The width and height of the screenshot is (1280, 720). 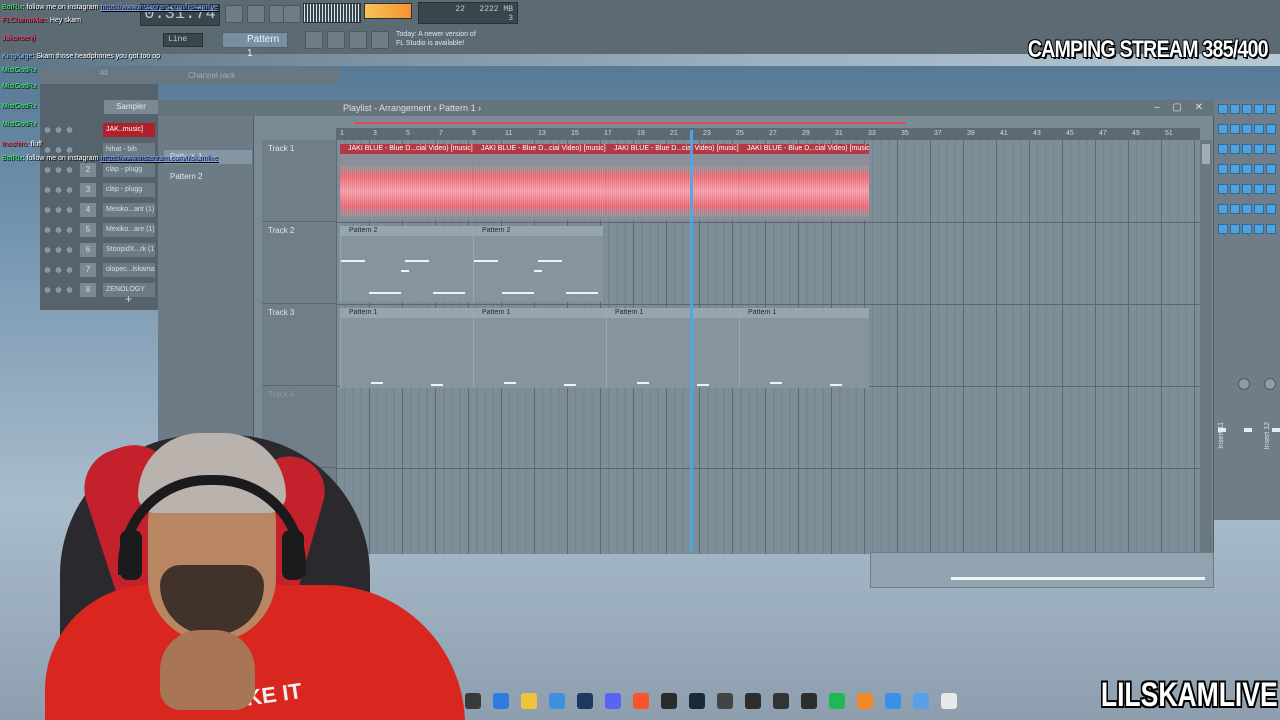 I want to click on channel-rack-header: Channel rack, so click(x=190, y=76).